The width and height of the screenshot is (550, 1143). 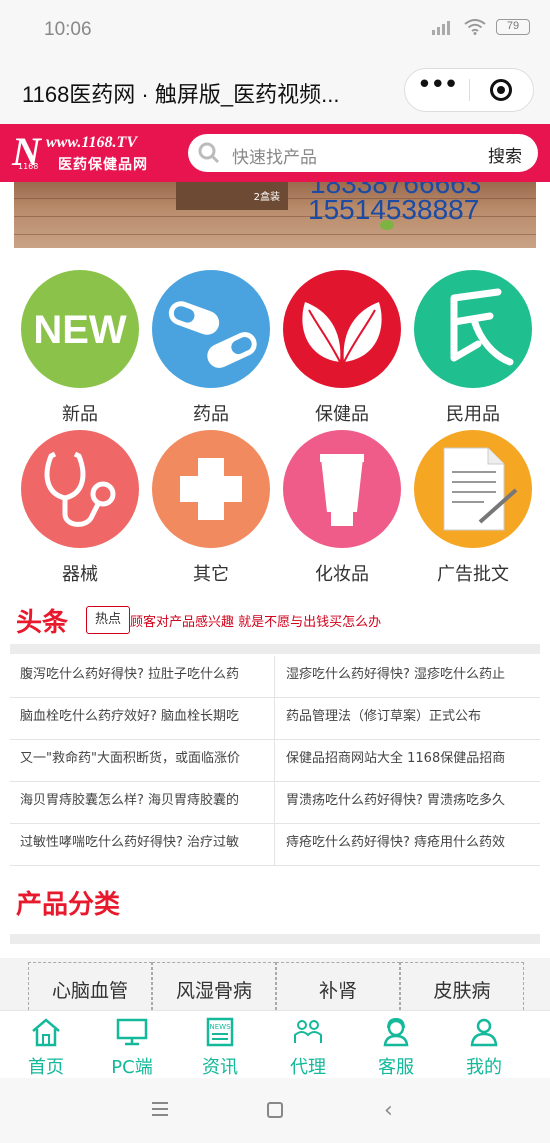 I want to click on nav-label: 我的, so click(x=484, y=1067).